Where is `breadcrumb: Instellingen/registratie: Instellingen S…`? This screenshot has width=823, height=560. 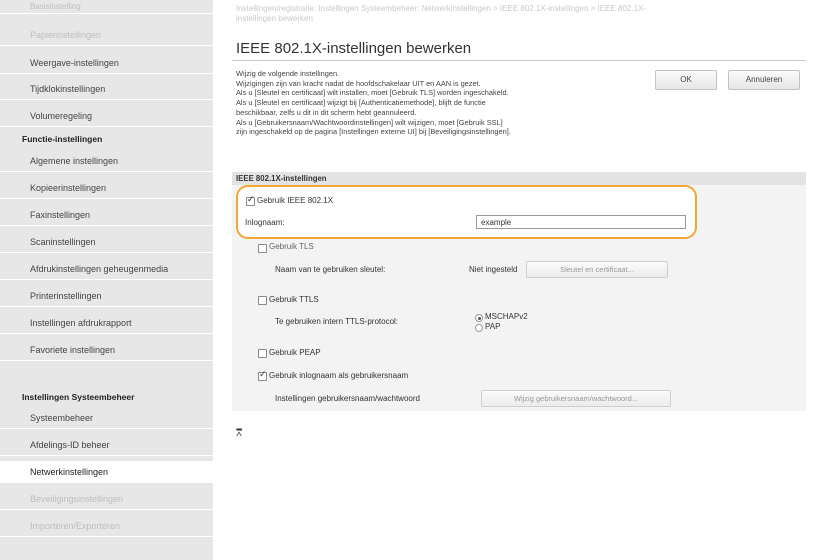 breadcrumb: Instellingen/registratie: Instellingen S… is located at coordinates (516, 14).